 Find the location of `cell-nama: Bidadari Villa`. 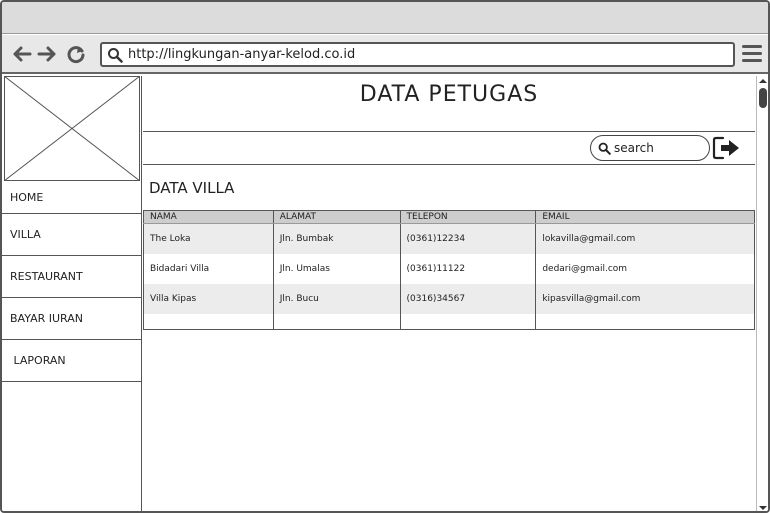

cell-nama: Bidadari Villa is located at coordinates (208, 268).